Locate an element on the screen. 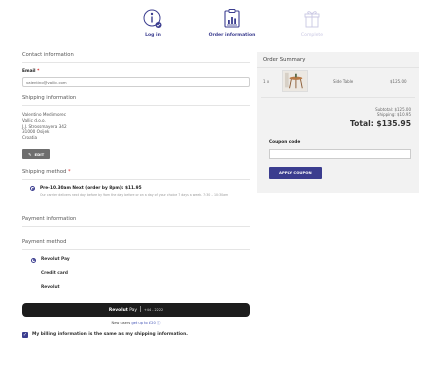 The width and height of the screenshot is (440, 371). email-field: valentino@vallic.com is located at coordinates (136, 82).